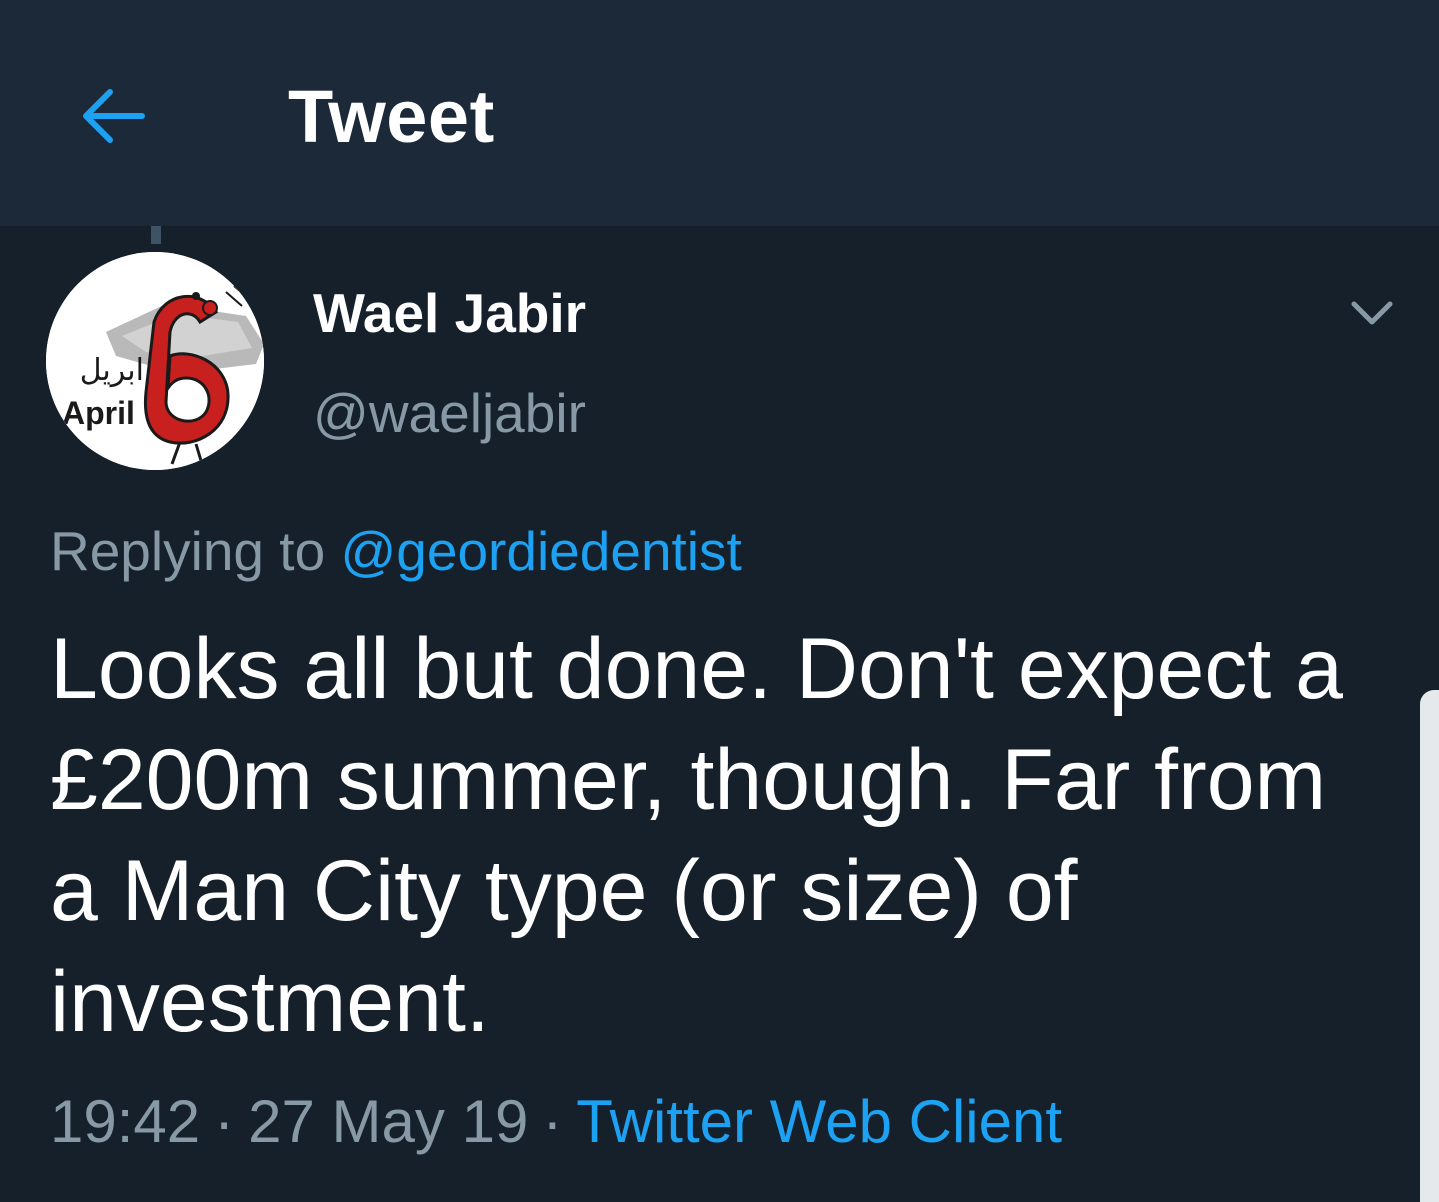 This screenshot has height=1202, width=1439. I want to click on thread-connector-line, so click(156, 235).